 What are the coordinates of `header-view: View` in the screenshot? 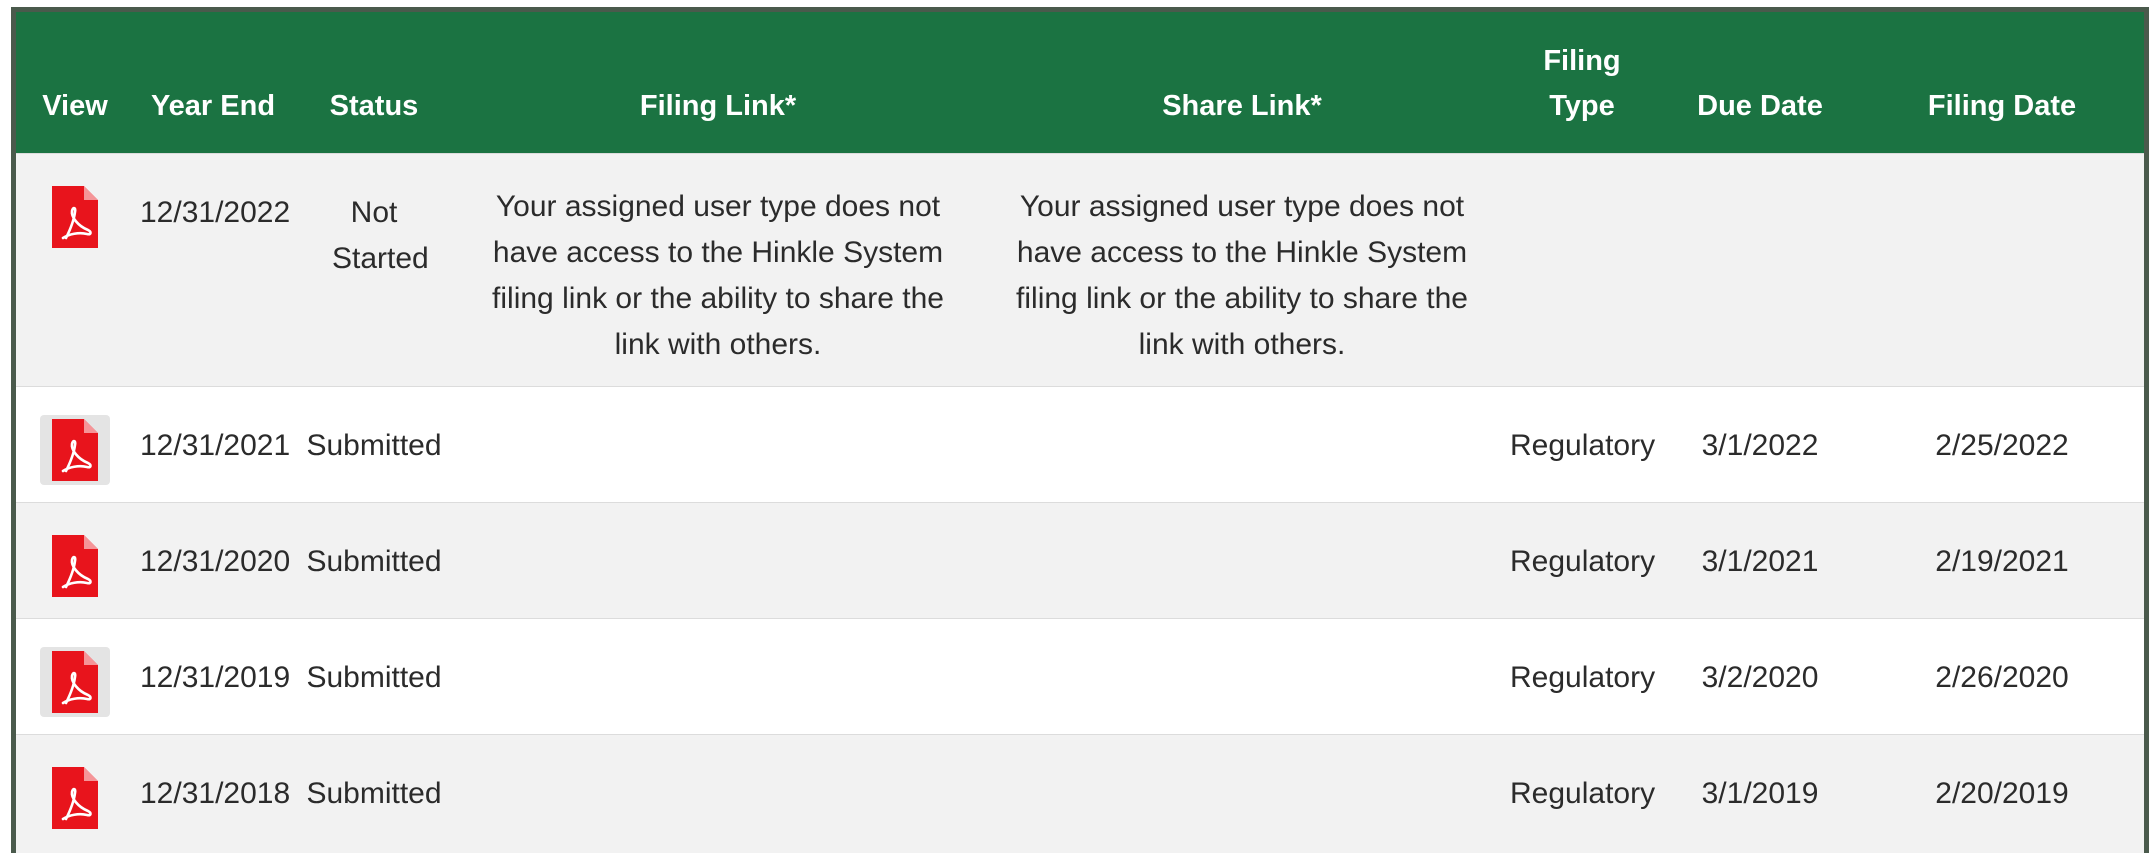 It's located at (75, 105).